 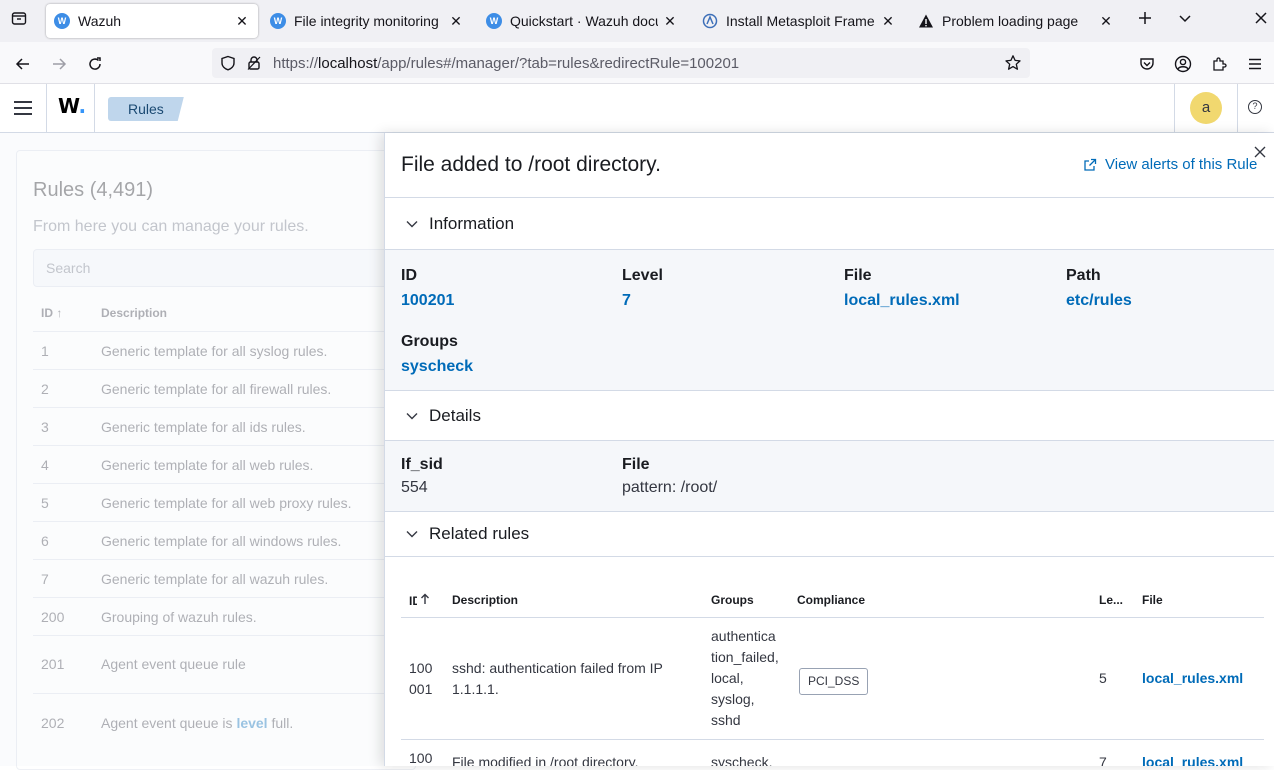 I want to click on compliance-badge: PCI_DSS, so click(x=834, y=681).